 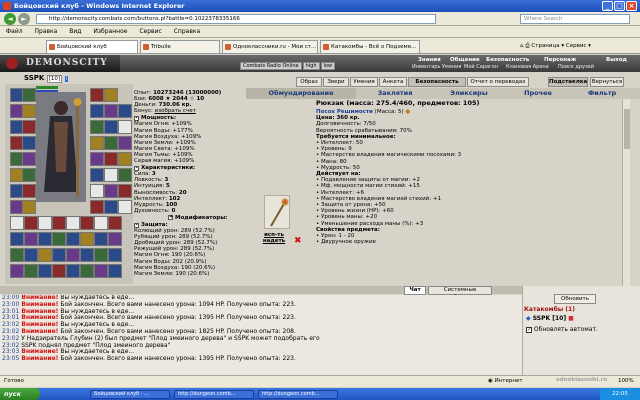 What do you see at coordinates (576, 67) in the screenshot?
I see `nav-find-friends: Поиск друзей` at bounding box center [576, 67].